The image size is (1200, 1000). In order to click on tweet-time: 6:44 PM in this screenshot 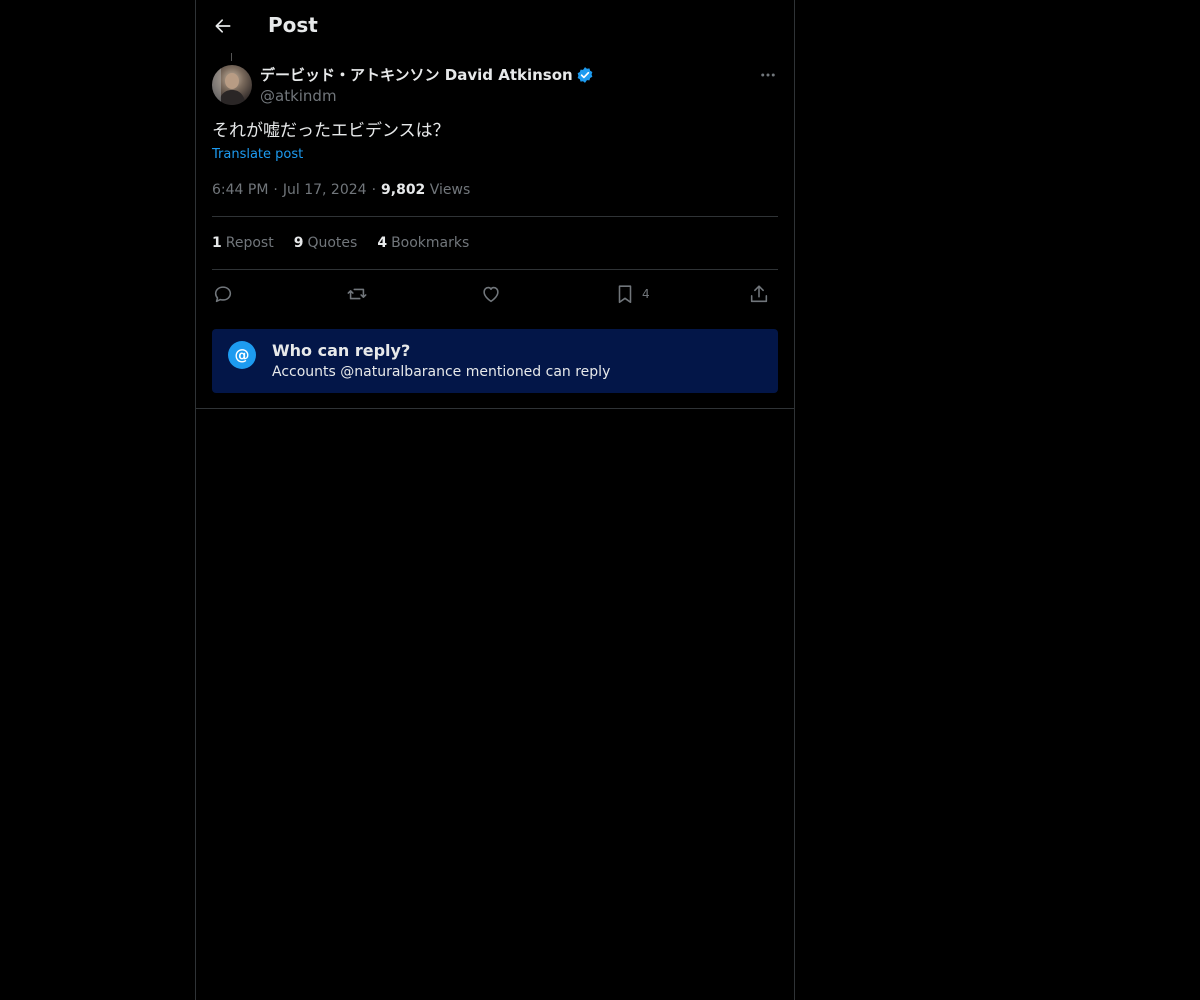, I will do `click(240, 190)`.